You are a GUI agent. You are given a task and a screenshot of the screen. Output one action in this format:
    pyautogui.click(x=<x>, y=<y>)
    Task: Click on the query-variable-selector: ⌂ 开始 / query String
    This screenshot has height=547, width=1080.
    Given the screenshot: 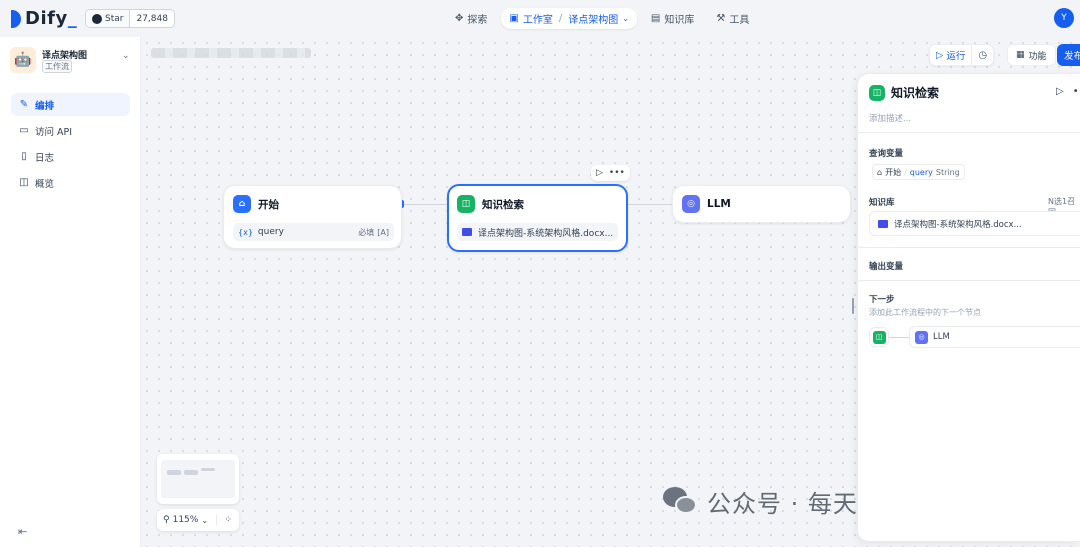 What is the action you would take?
    pyautogui.click(x=918, y=172)
    